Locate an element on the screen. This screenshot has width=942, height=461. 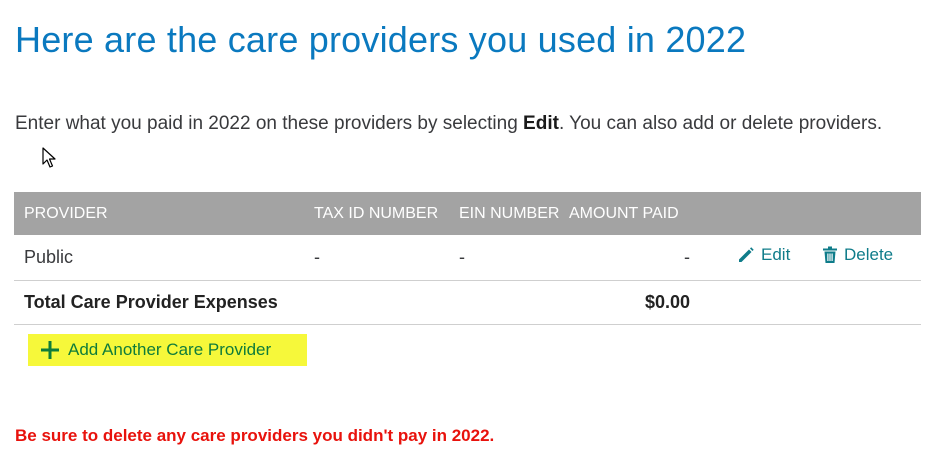
amount-paid-value: - is located at coordinates (687, 256).